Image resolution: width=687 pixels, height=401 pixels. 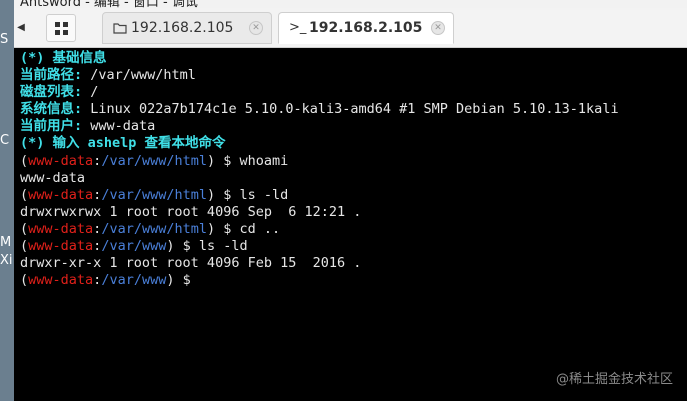 I want to click on grid-icon, so click(x=61, y=28).